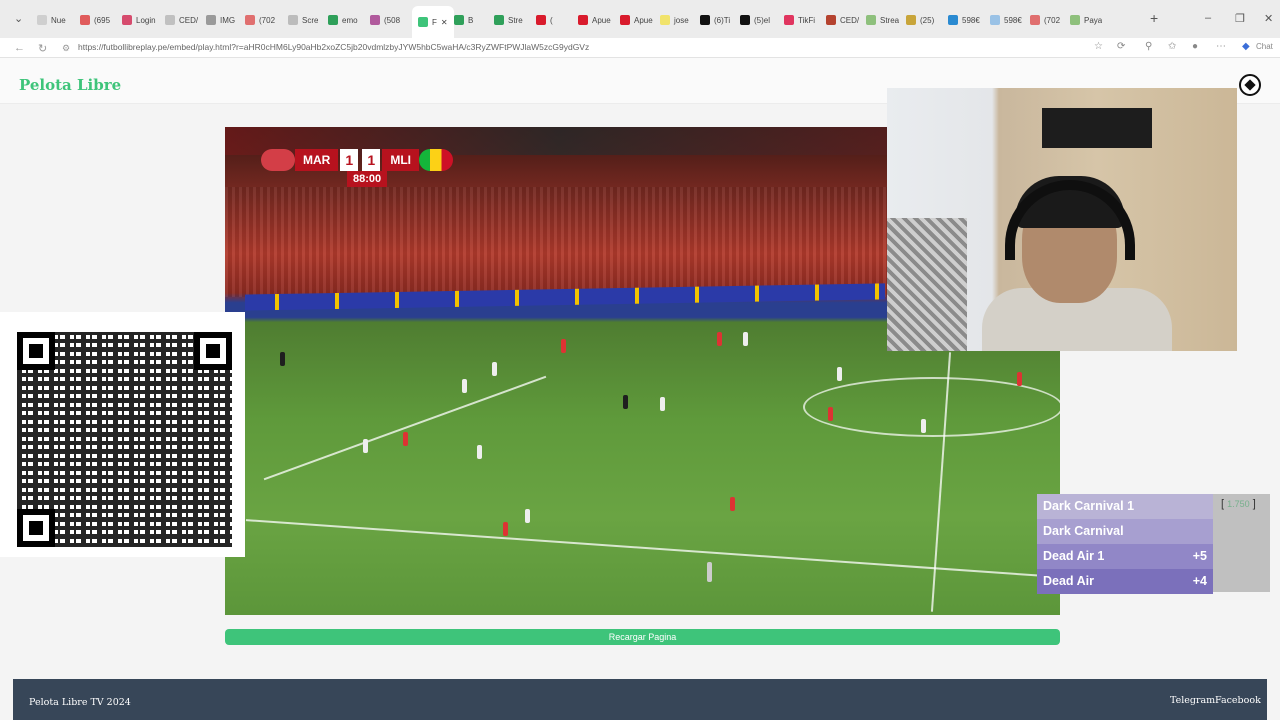 This screenshot has width=1280, height=720. I want to click on tab-label: Strea, so click(890, 20).